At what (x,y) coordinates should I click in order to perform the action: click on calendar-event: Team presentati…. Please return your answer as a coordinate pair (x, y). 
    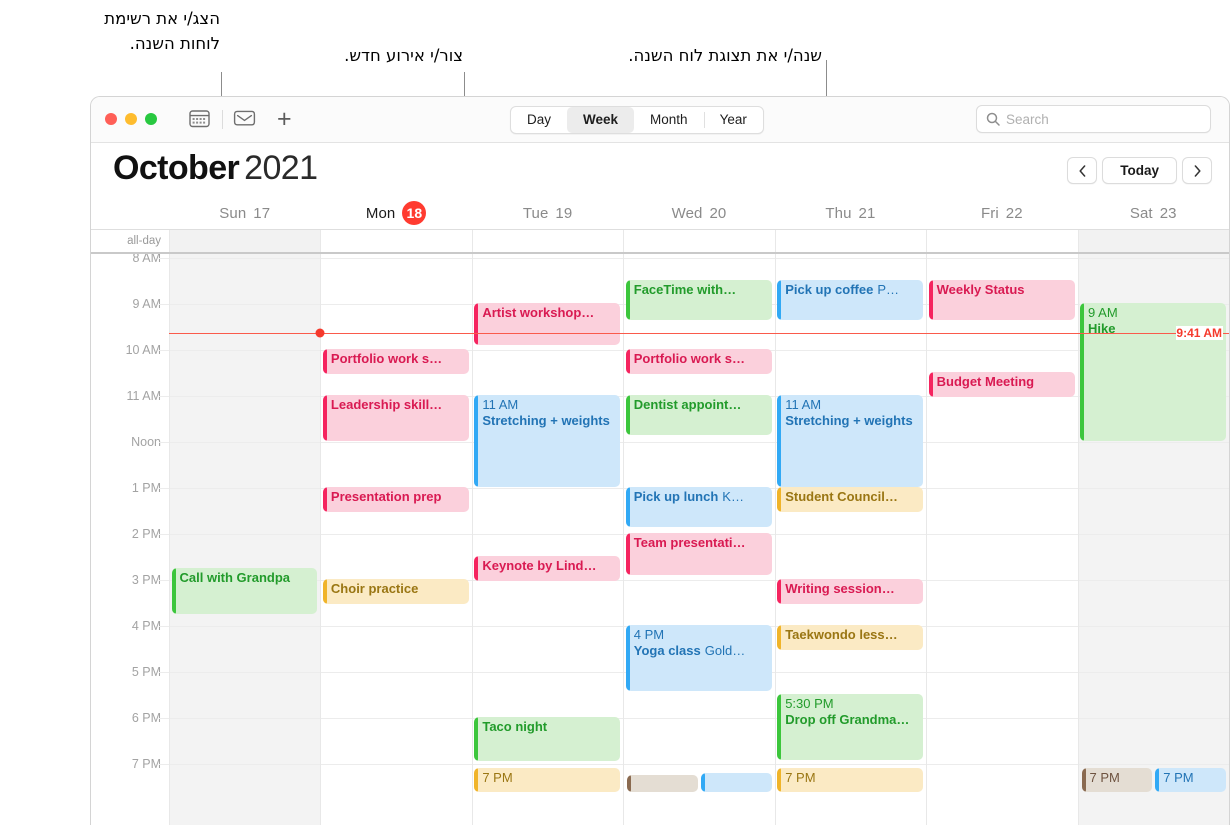
    Looking at the image, I should click on (698, 554).